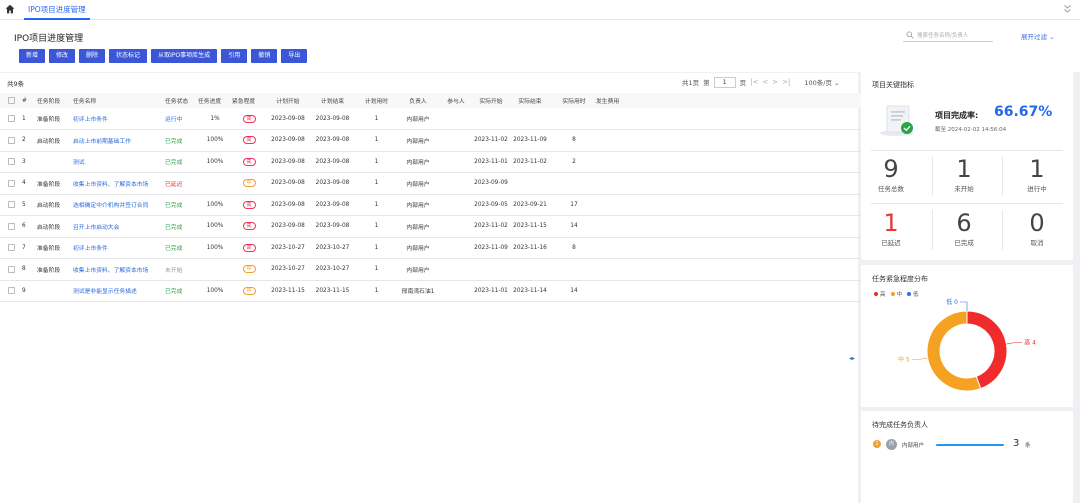 Image resolution: width=1080 pixels, height=503 pixels. I want to click on legend-item-medium: 中, so click(896, 294).